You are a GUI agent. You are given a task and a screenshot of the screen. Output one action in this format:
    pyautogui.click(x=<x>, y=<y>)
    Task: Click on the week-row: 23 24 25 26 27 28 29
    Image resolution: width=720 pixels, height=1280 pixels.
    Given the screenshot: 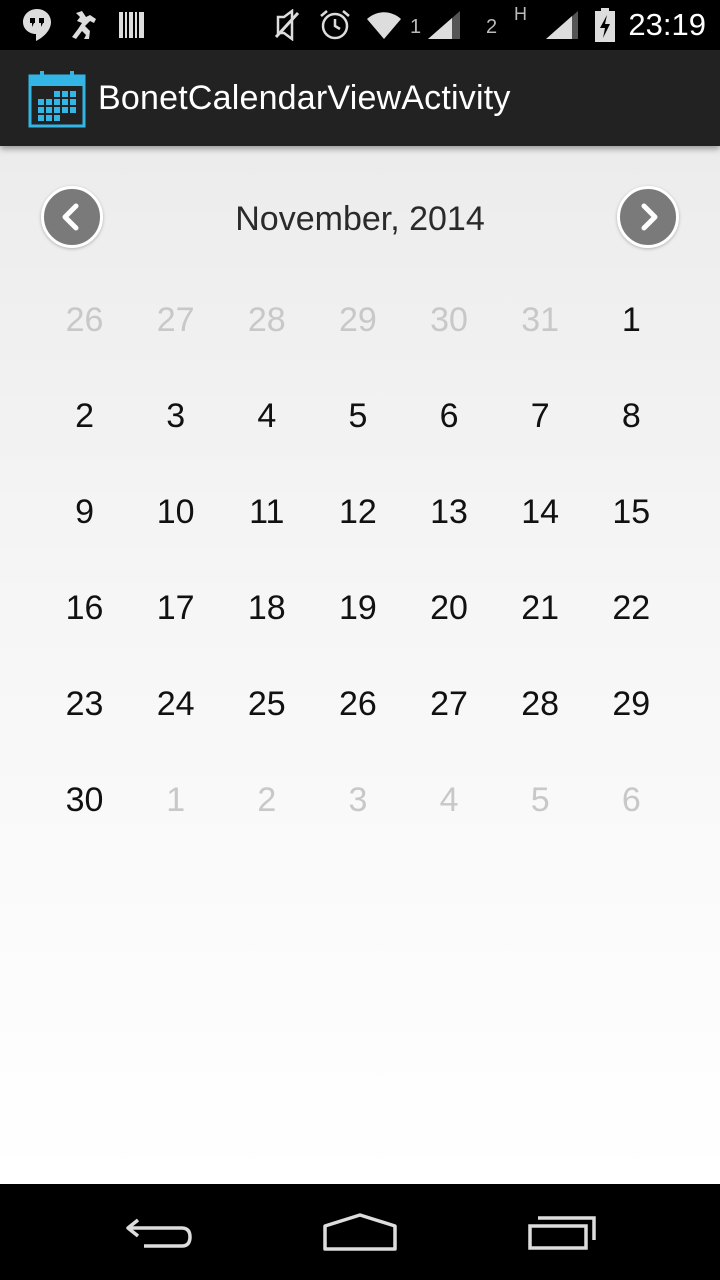 What is the action you would take?
    pyautogui.click(x=358, y=704)
    